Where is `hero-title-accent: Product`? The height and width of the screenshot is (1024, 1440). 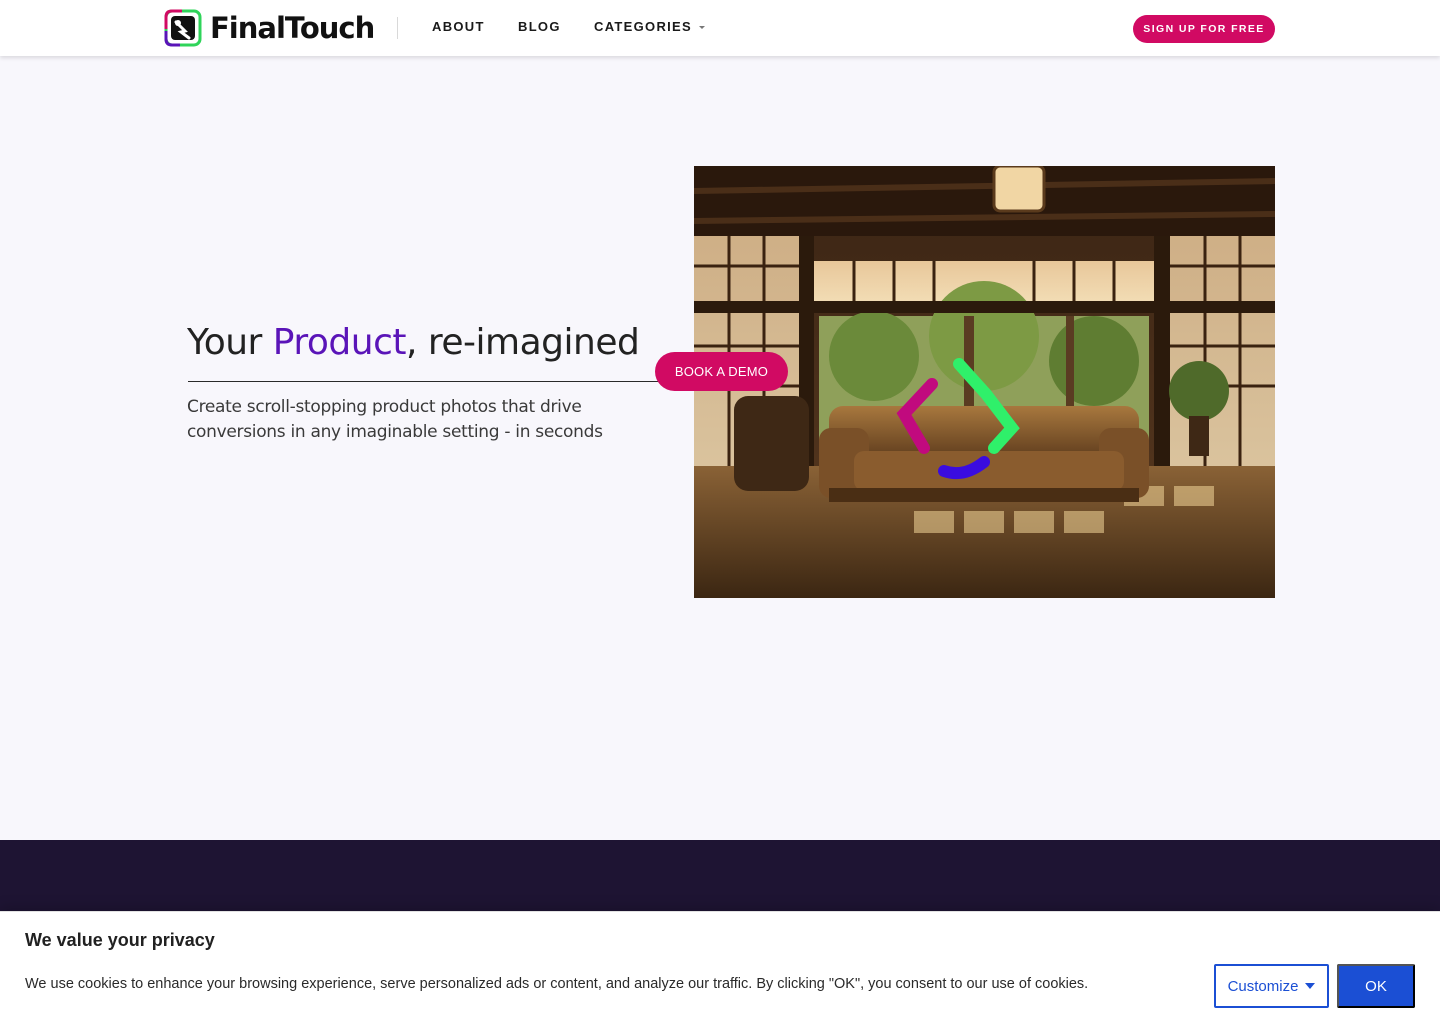
hero-title-accent: Product is located at coordinates (339, 342).